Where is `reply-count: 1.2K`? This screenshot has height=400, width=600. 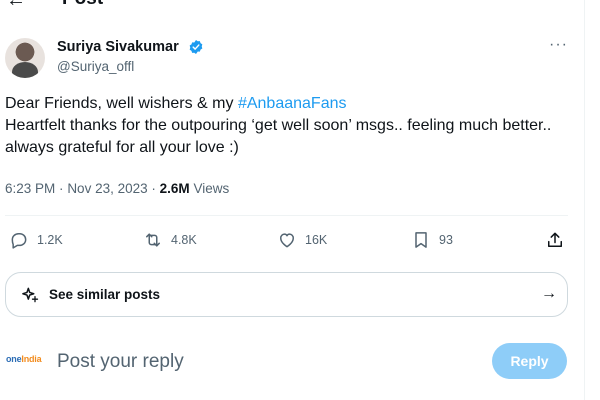 reply-count: 1.2K is located at coordinates (50, 240).